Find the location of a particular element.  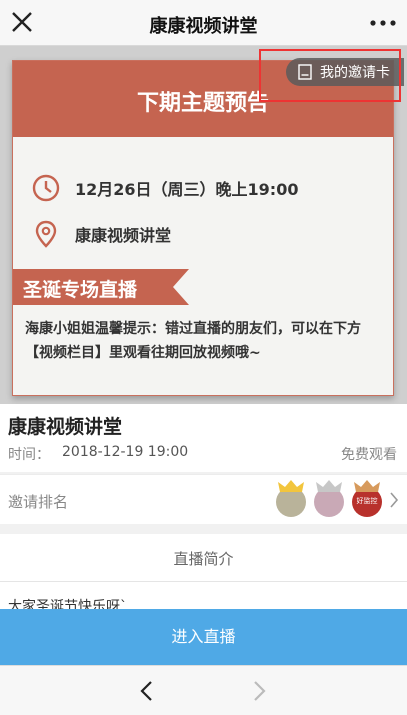

datetime-text: 12月26日（周三）晚上19:00 is located at coordinates (187, 189).